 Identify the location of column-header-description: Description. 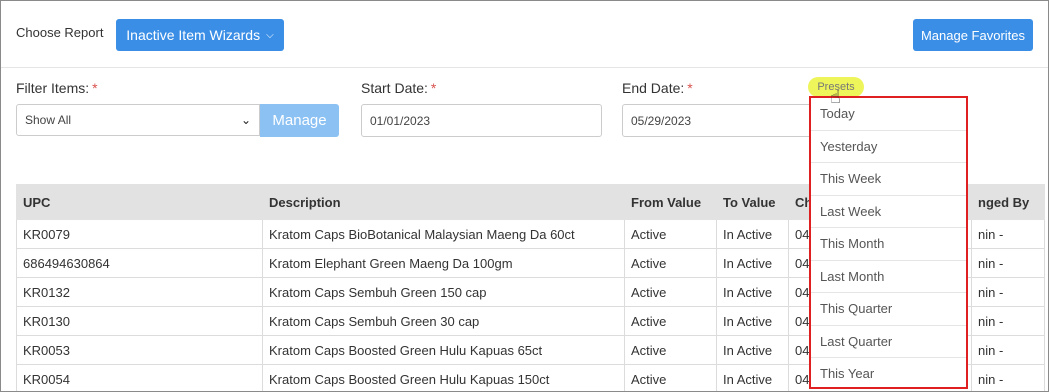
(443, 202).